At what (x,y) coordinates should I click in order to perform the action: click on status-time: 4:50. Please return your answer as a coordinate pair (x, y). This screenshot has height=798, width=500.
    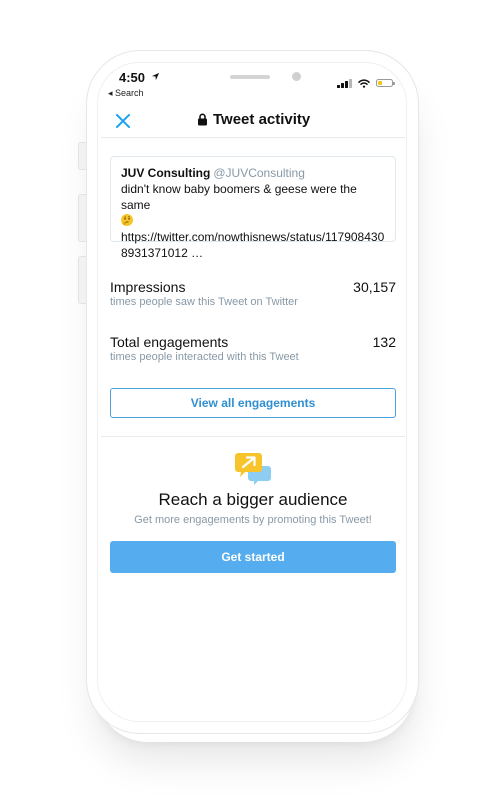
    Looking at the image, I should click on (132, 77).